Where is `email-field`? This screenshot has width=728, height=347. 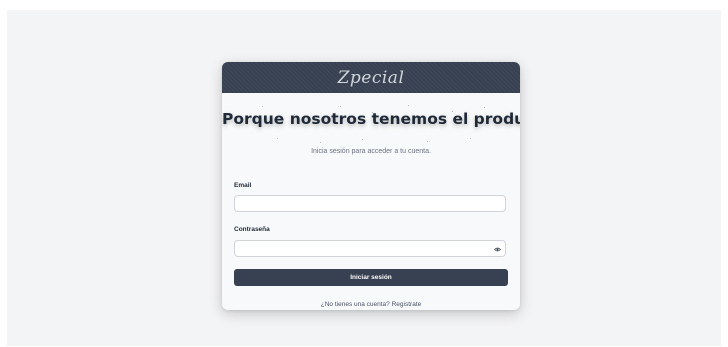 email-field is located at coordinates (370, 203).